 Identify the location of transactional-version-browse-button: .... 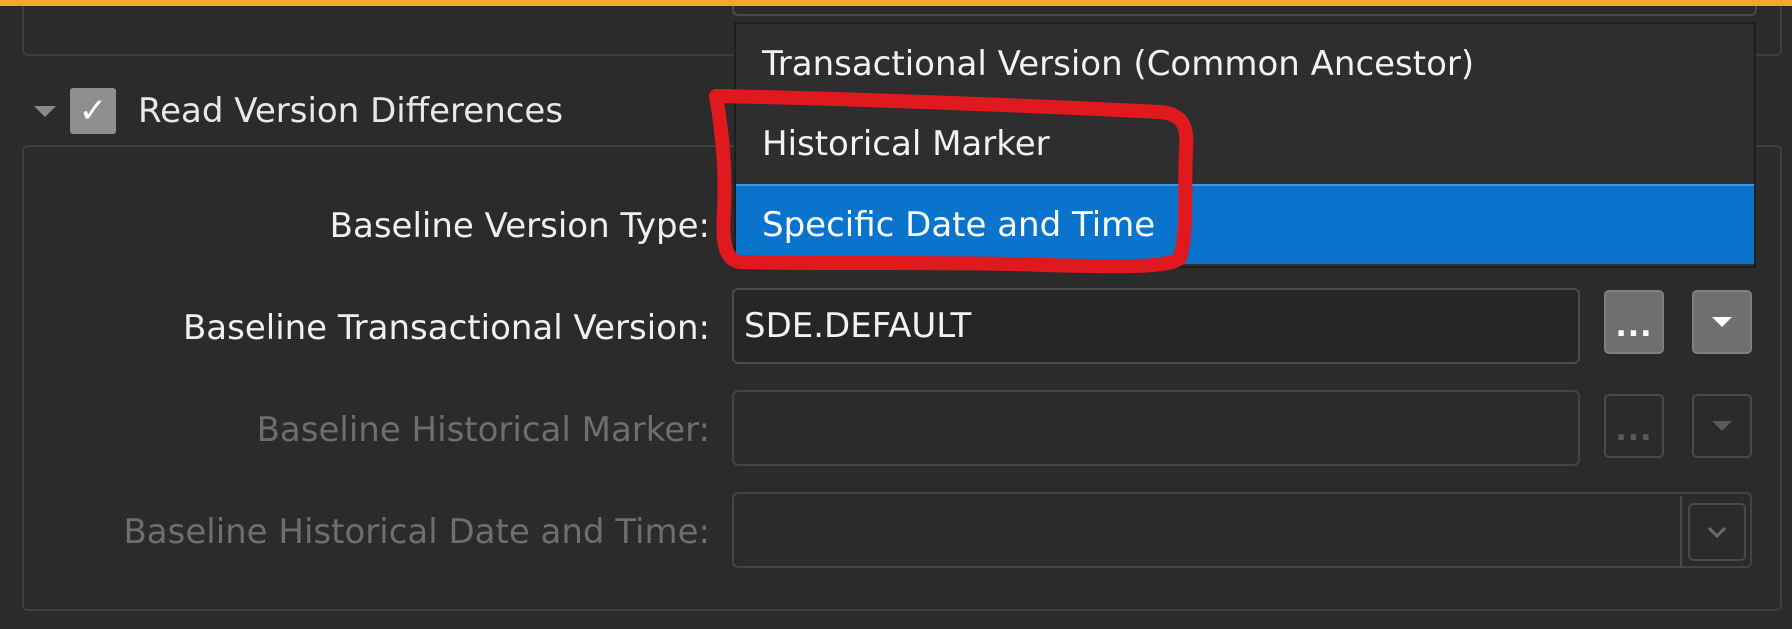
(1634, 322).